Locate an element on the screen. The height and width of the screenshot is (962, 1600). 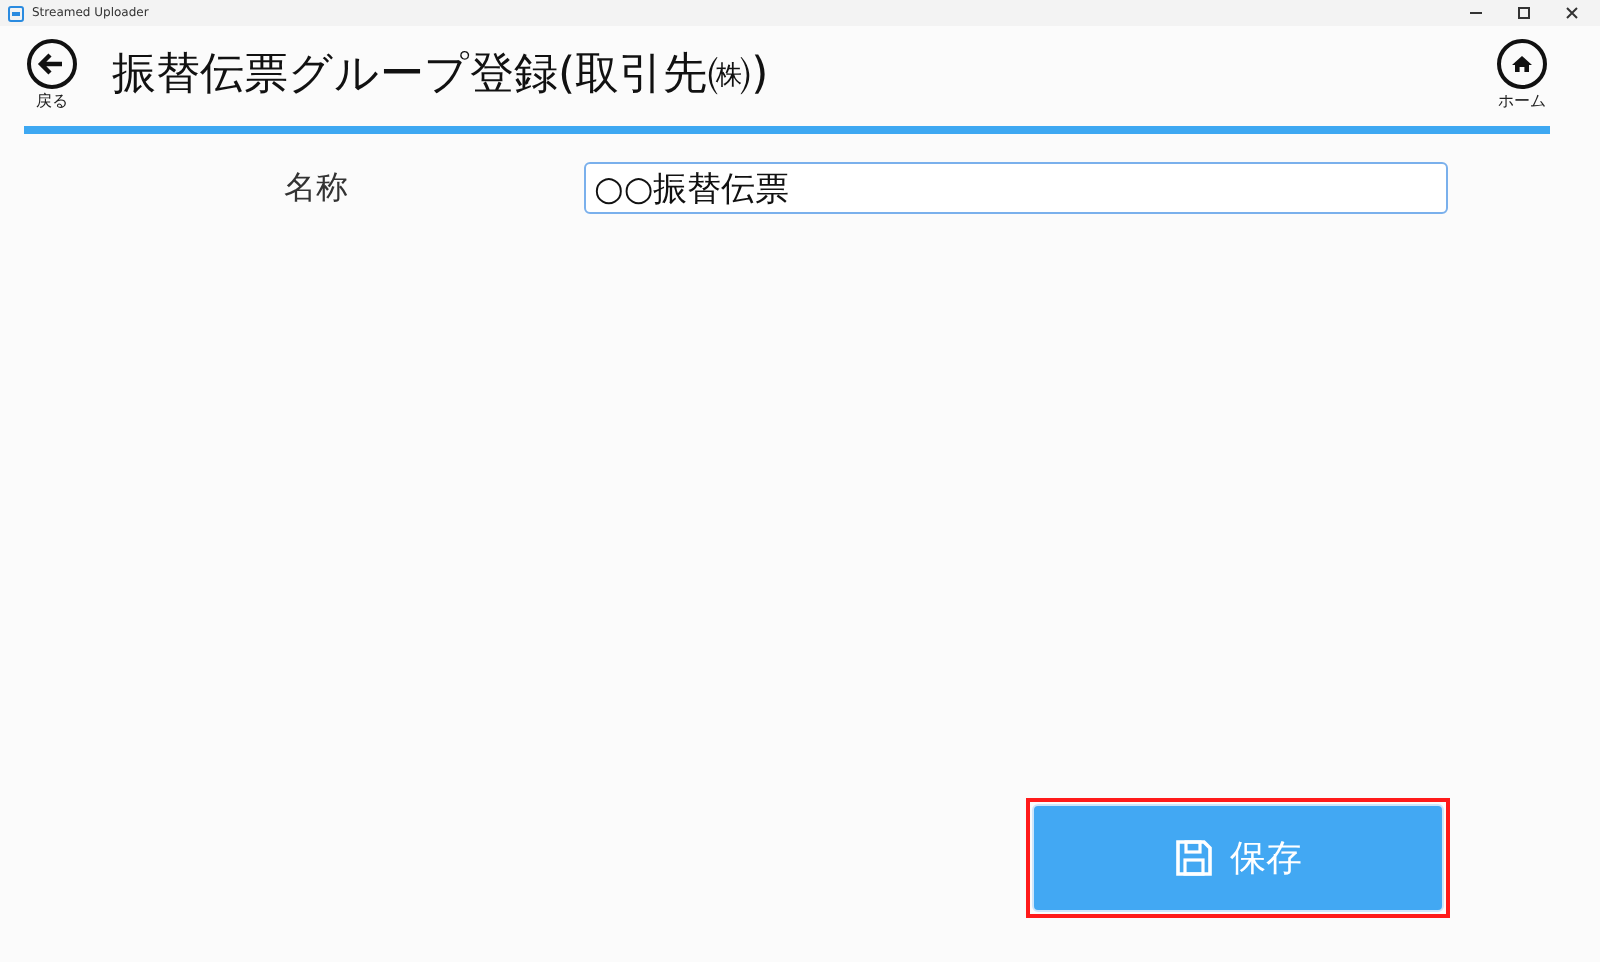
back-button: 戻る is located at coordinates (52, 74).